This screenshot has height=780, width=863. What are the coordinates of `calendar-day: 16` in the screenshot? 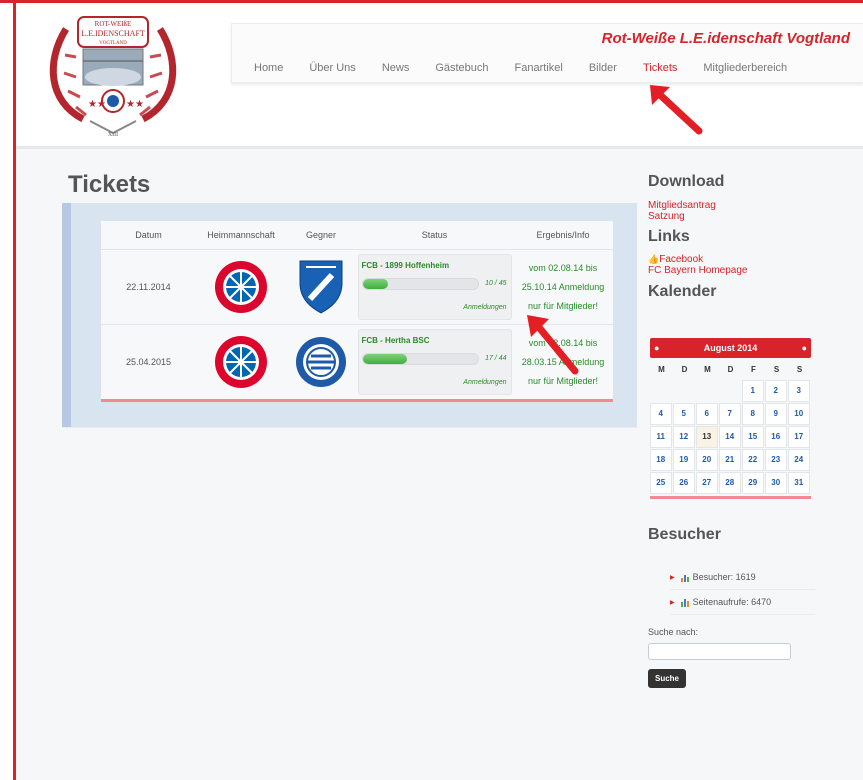 It's located at (776, 437).